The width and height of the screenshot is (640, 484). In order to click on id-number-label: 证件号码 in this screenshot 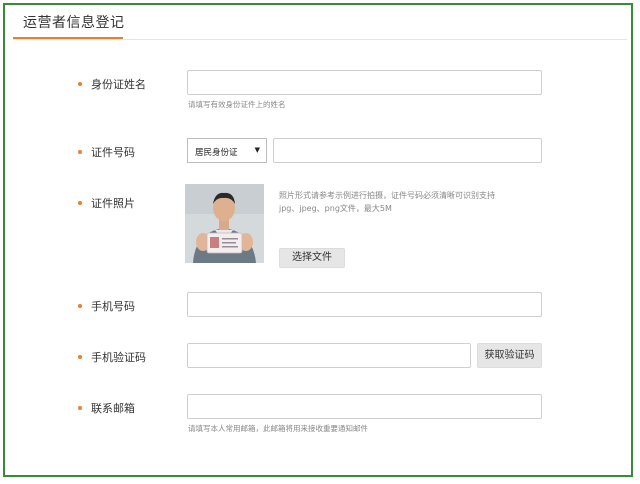, I will do `click(106, 152)`.